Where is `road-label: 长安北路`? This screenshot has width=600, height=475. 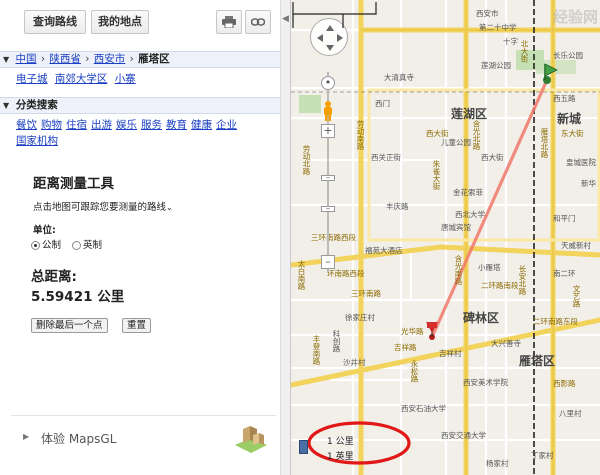
road-label: 长安北路 is located at coordinates (522, 280).